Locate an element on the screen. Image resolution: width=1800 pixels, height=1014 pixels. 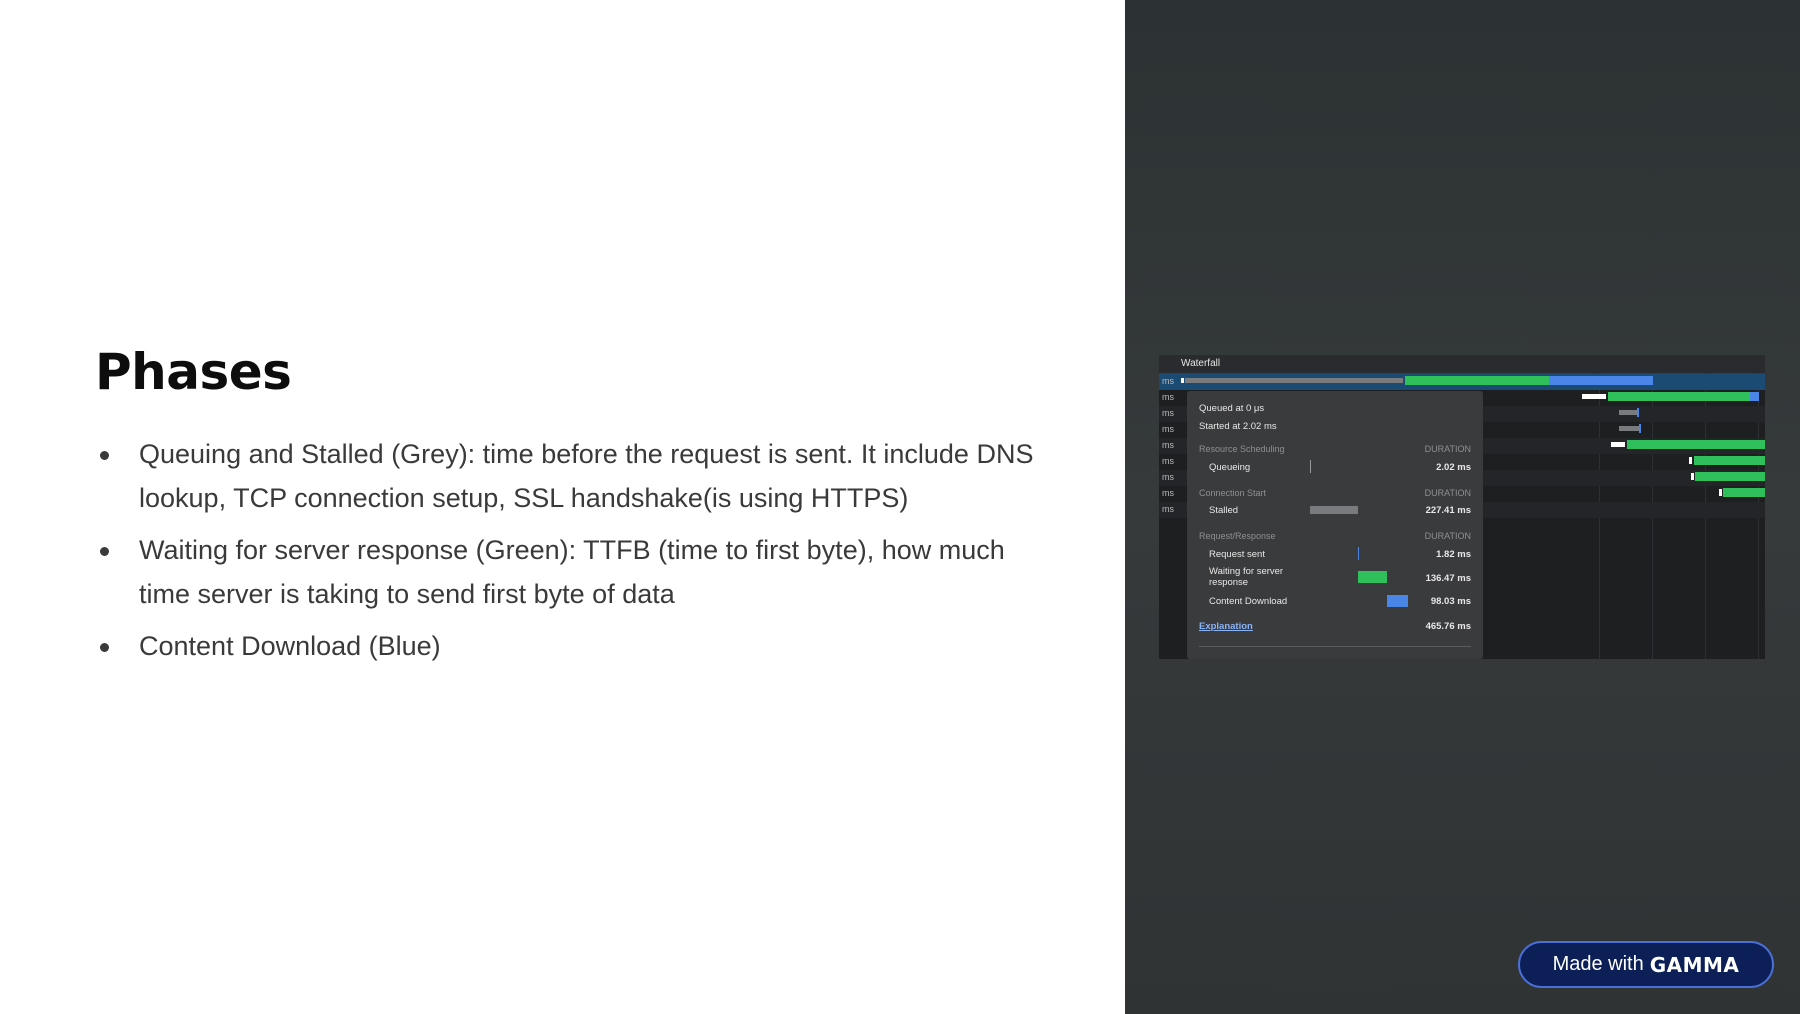
waterfall-row-selected: ms is located at coordinates (1462, 382).